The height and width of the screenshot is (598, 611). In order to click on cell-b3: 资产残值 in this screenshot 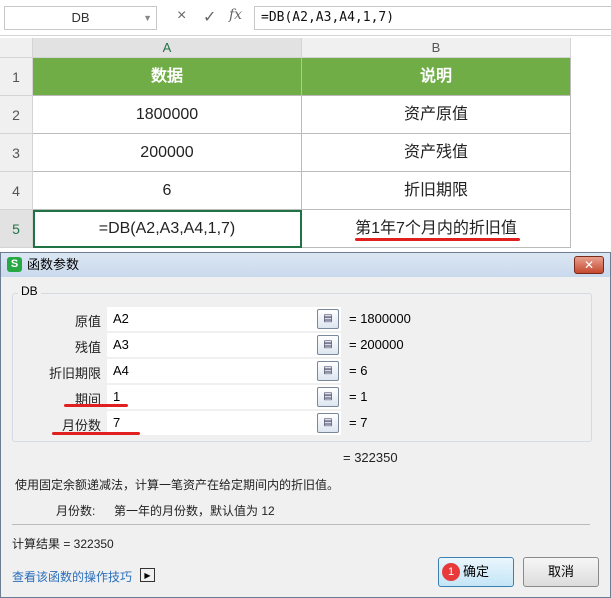, I will do `click(436, 153)`.